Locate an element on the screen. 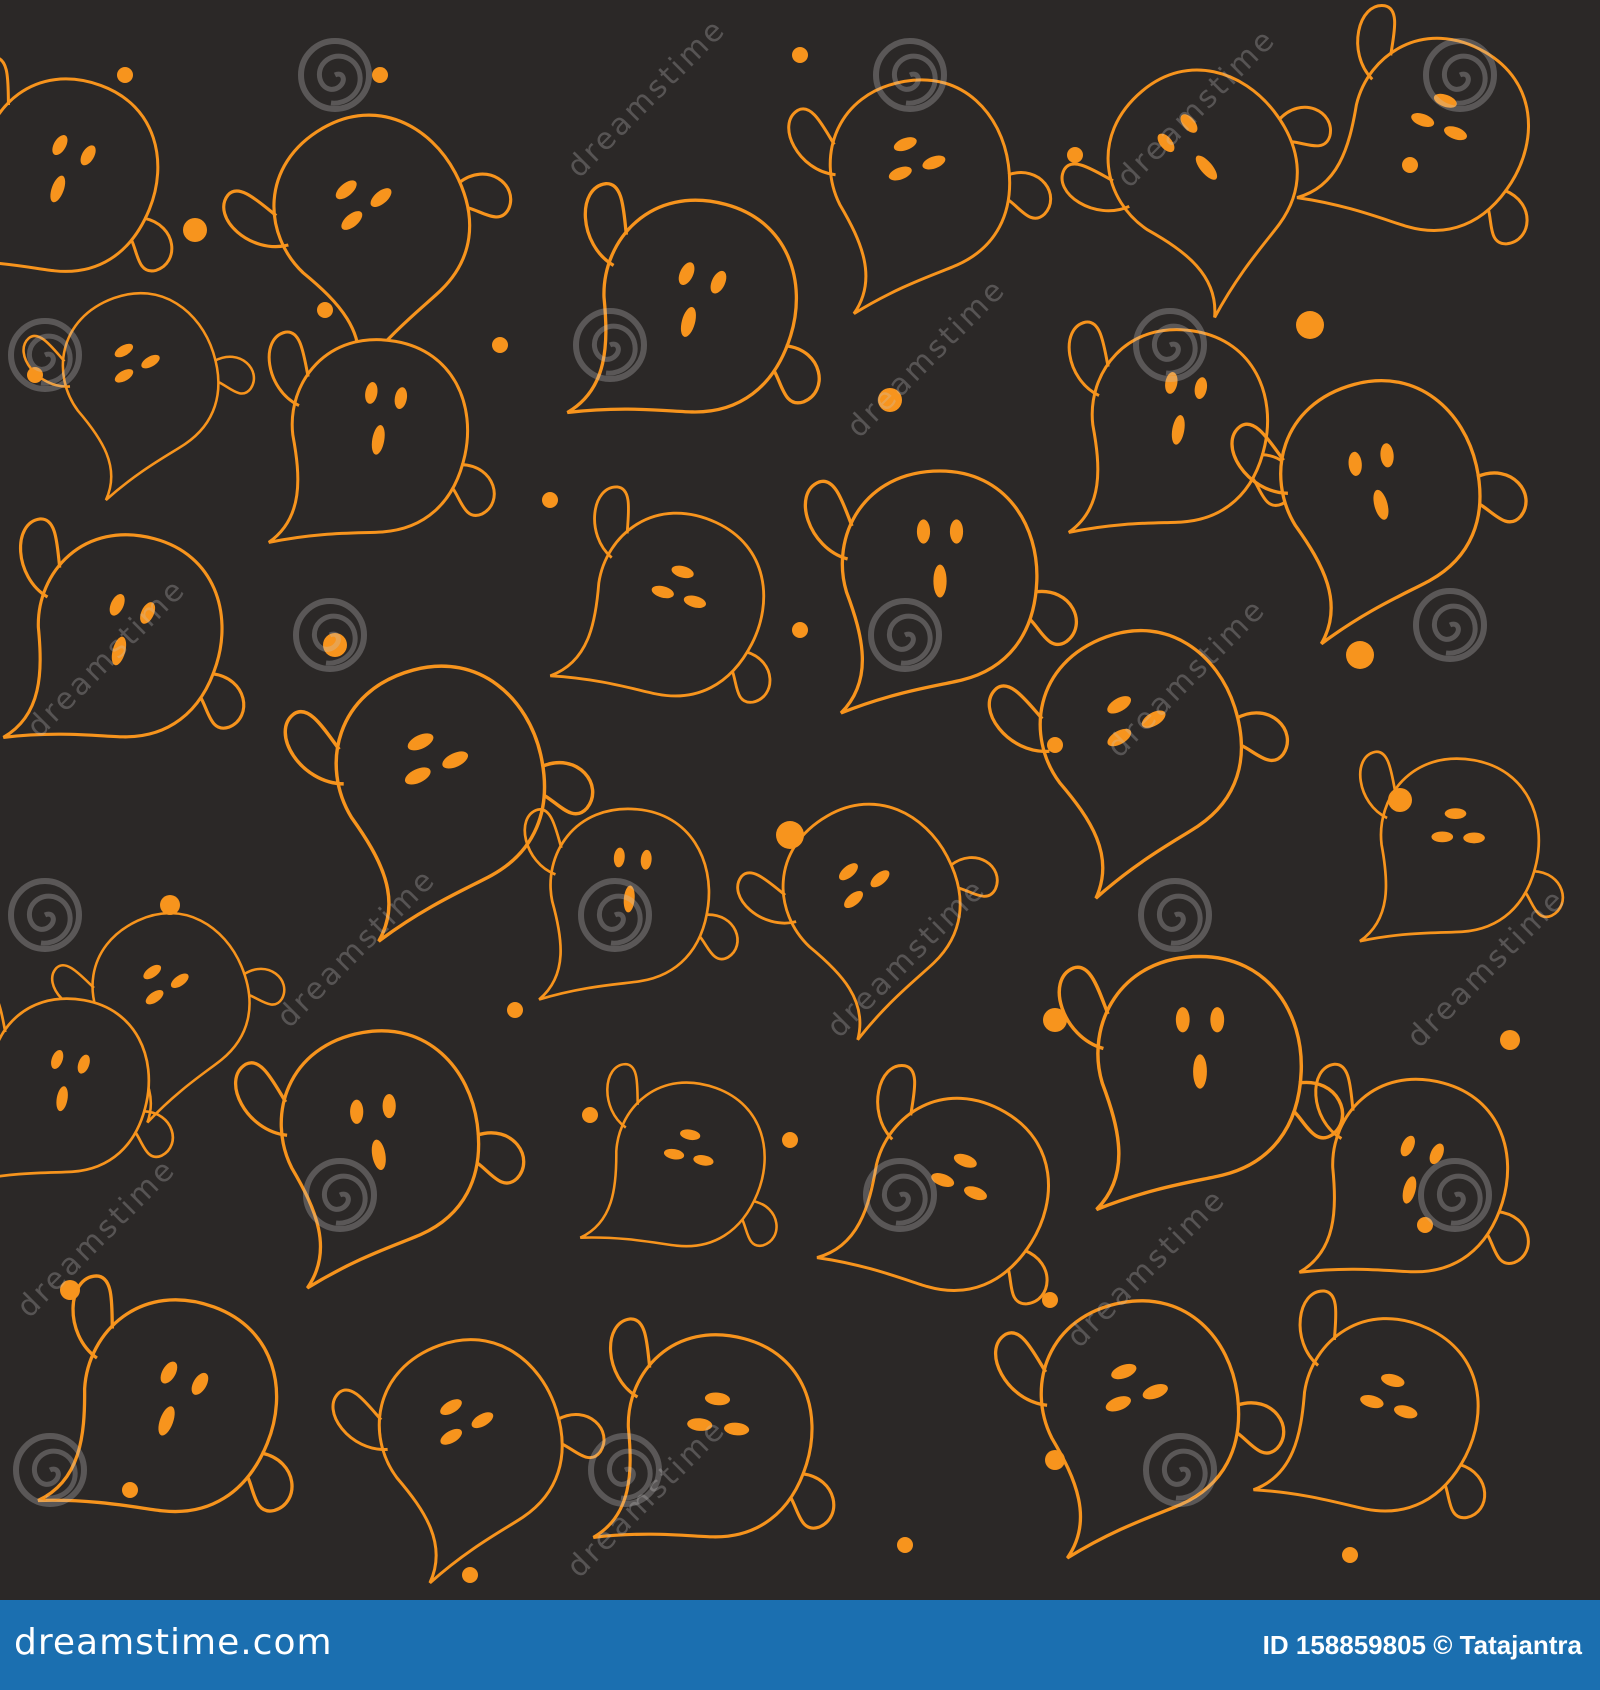 This screenshot has width=1600, height=1690. footer-logo: dreamstime.com is located at coordinates (173, 1642).